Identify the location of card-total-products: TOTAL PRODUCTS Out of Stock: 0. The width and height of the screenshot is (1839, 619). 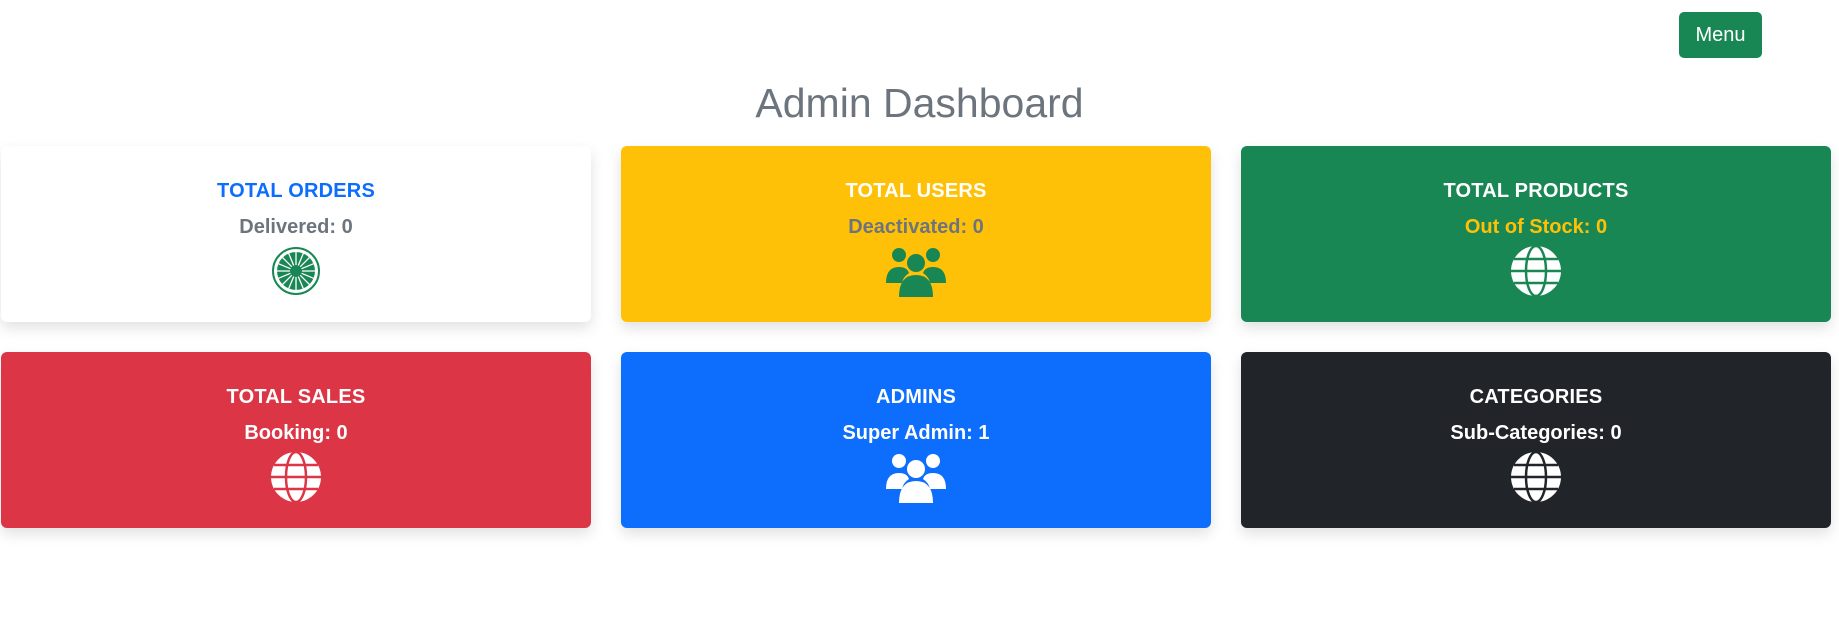
(1536, 234).